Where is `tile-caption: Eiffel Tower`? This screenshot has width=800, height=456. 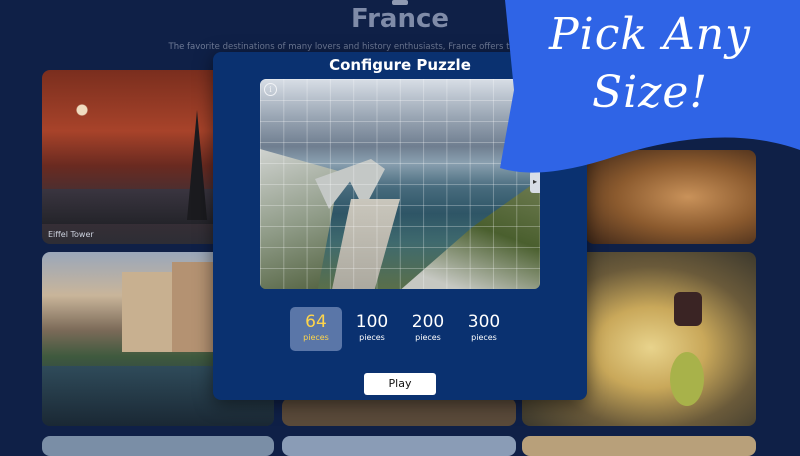
tile-caption: Eiffel Tower is located at coordinates (71, 234).